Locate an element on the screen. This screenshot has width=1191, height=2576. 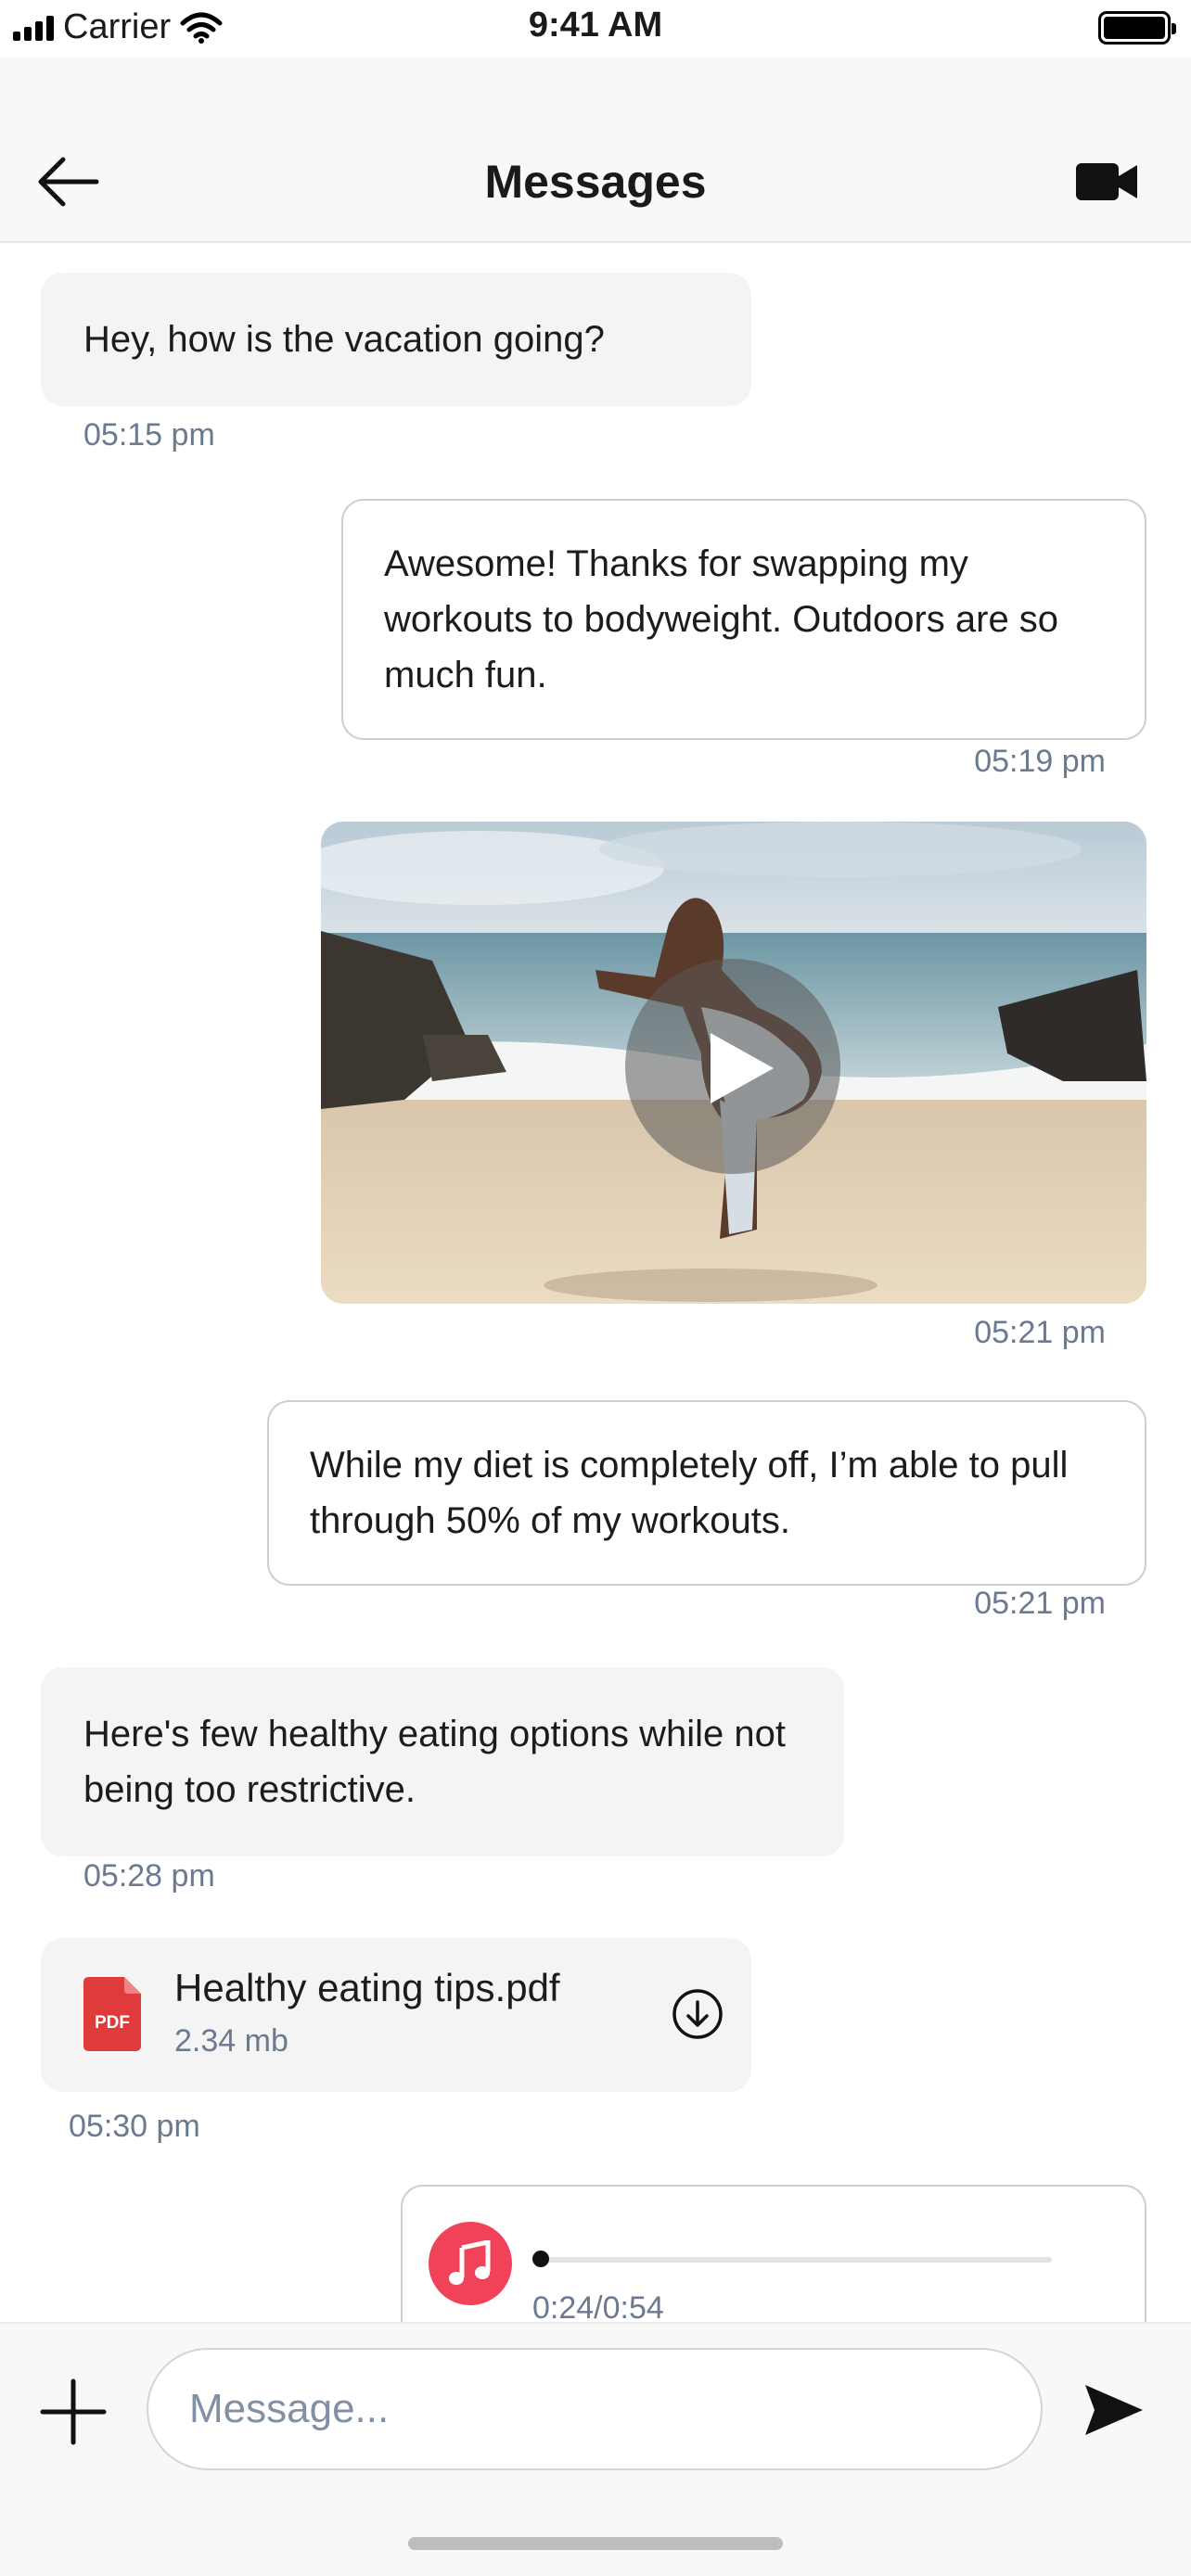
message-composer is located at coordinates (595, 2449).